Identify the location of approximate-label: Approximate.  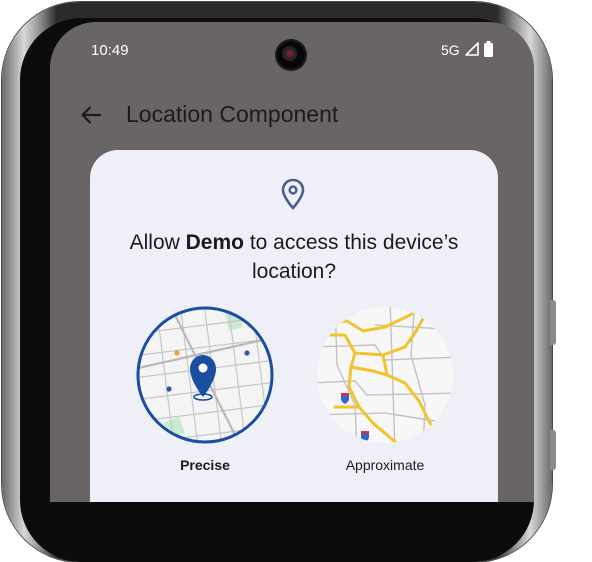
(385, 465).